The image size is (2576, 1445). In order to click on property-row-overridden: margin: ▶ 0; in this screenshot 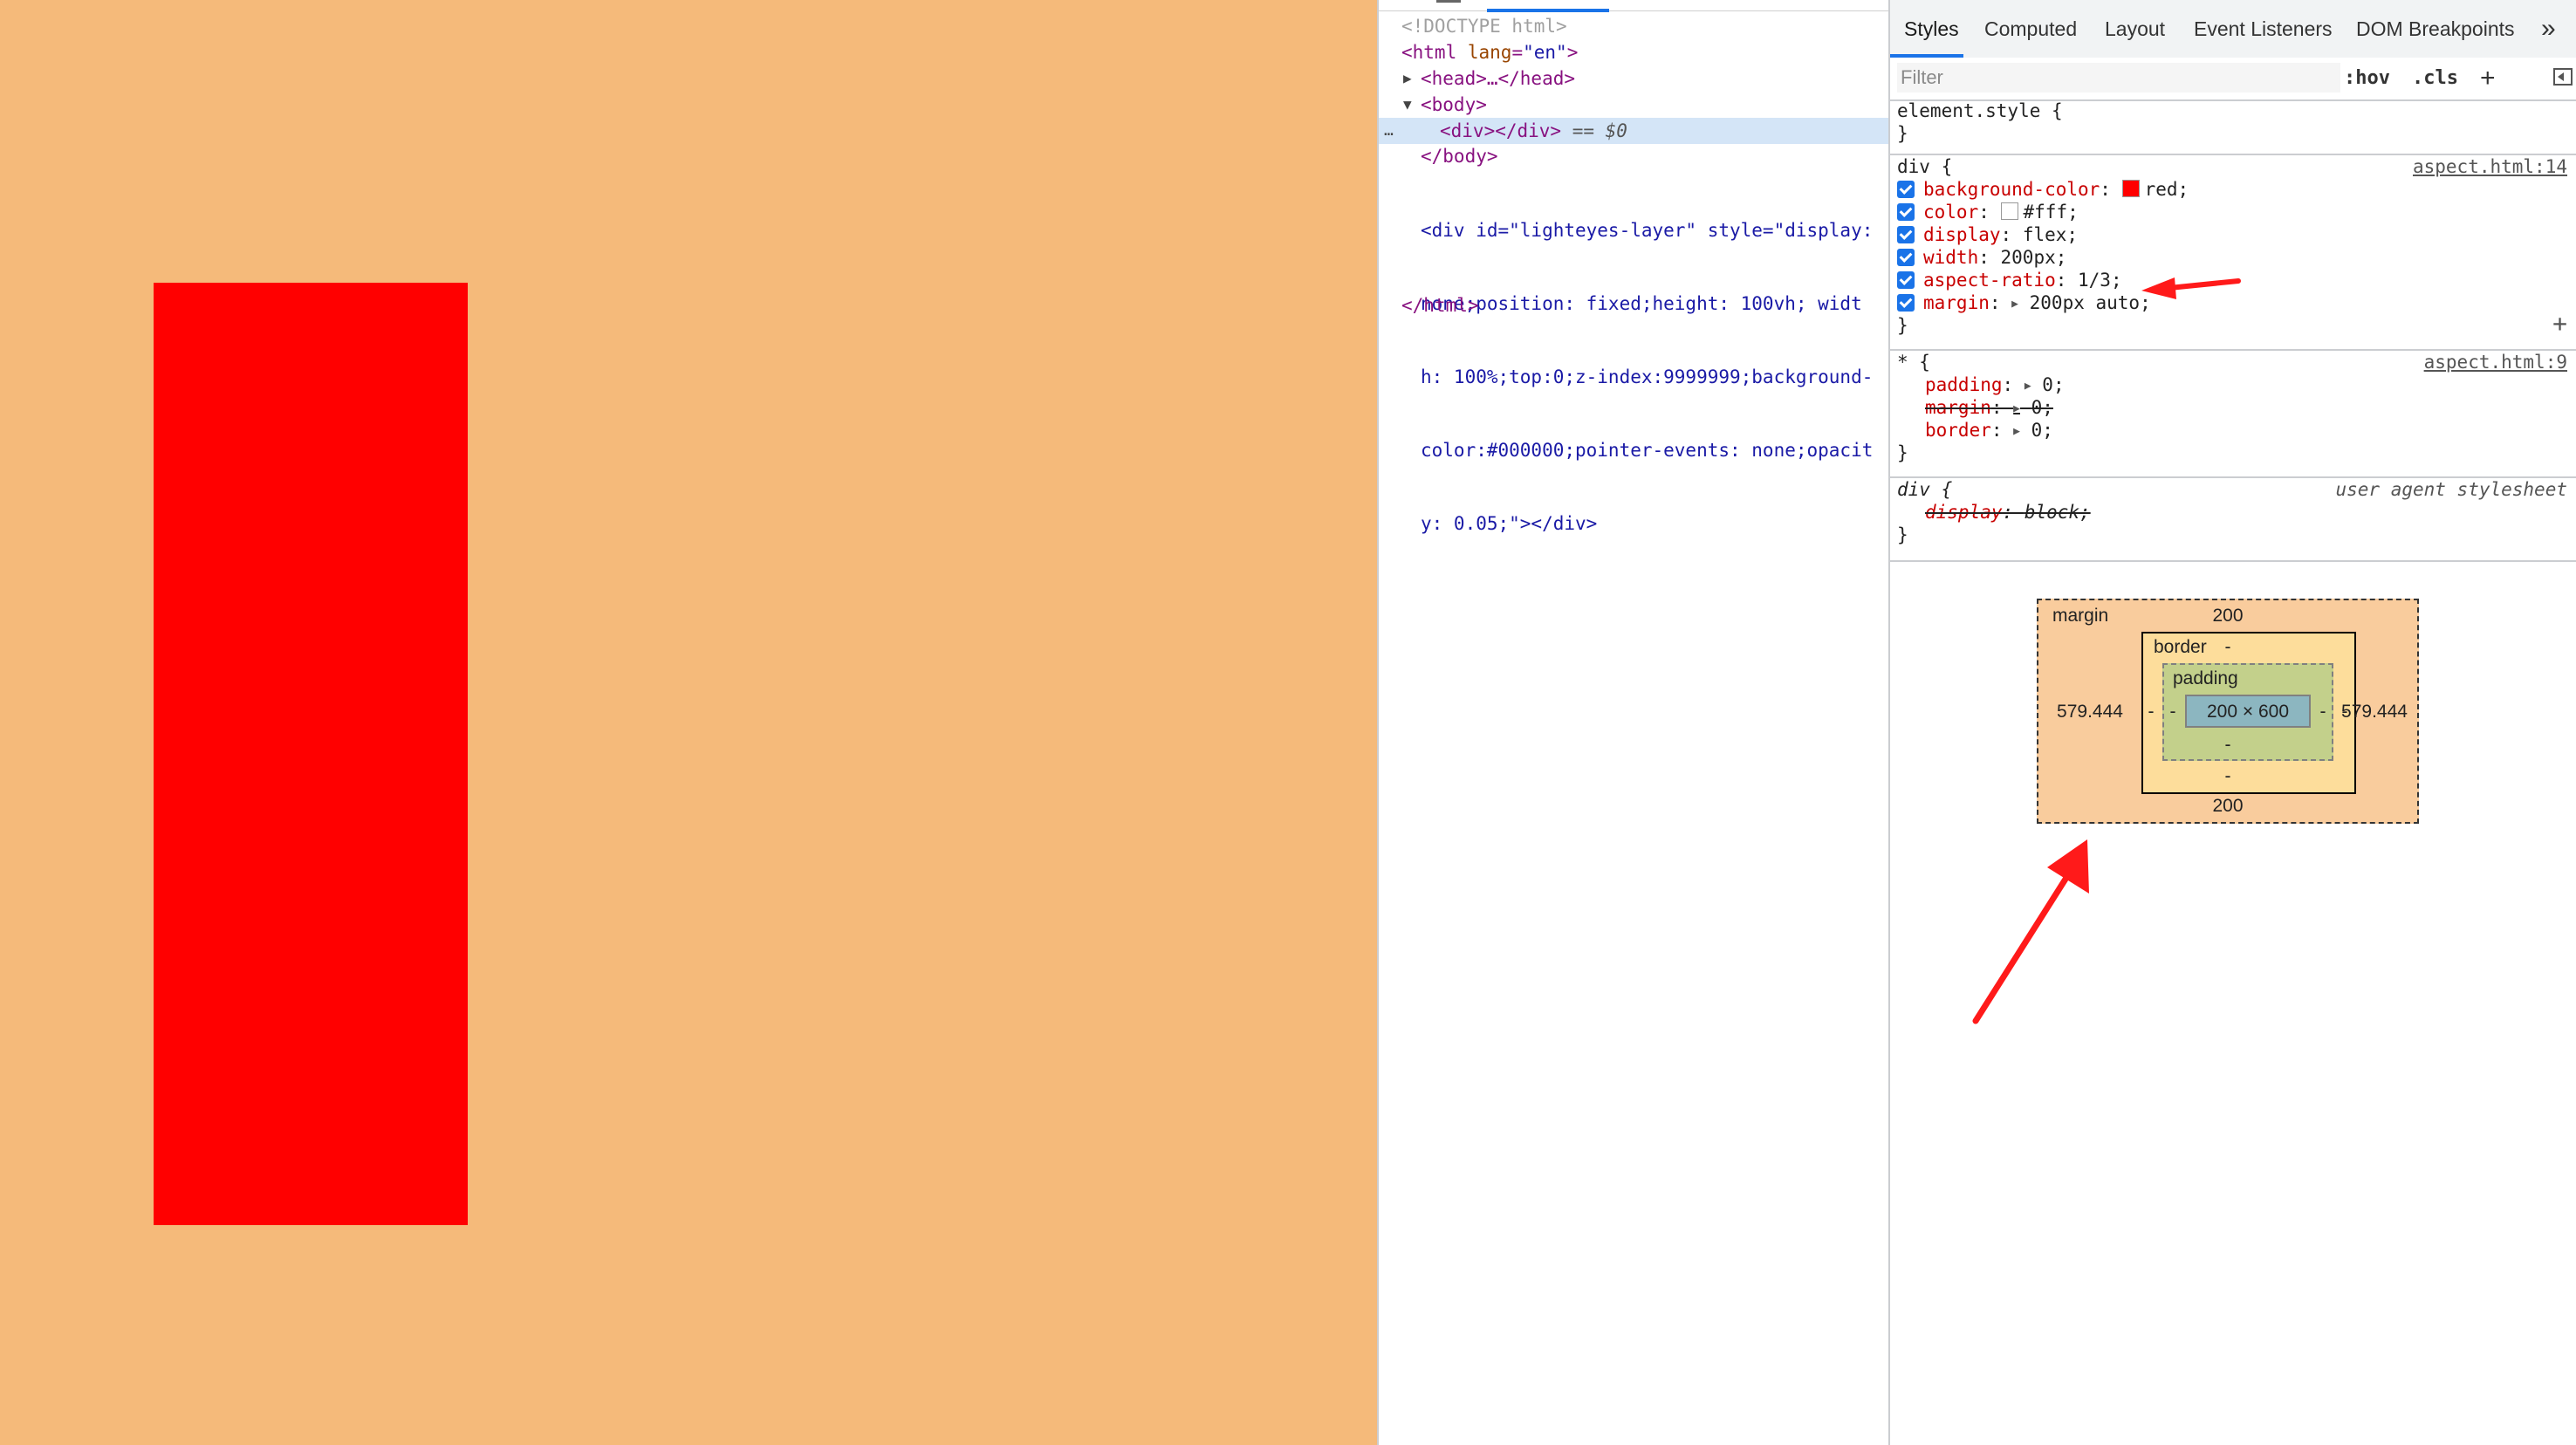, I will do `click(1989, 407)`.